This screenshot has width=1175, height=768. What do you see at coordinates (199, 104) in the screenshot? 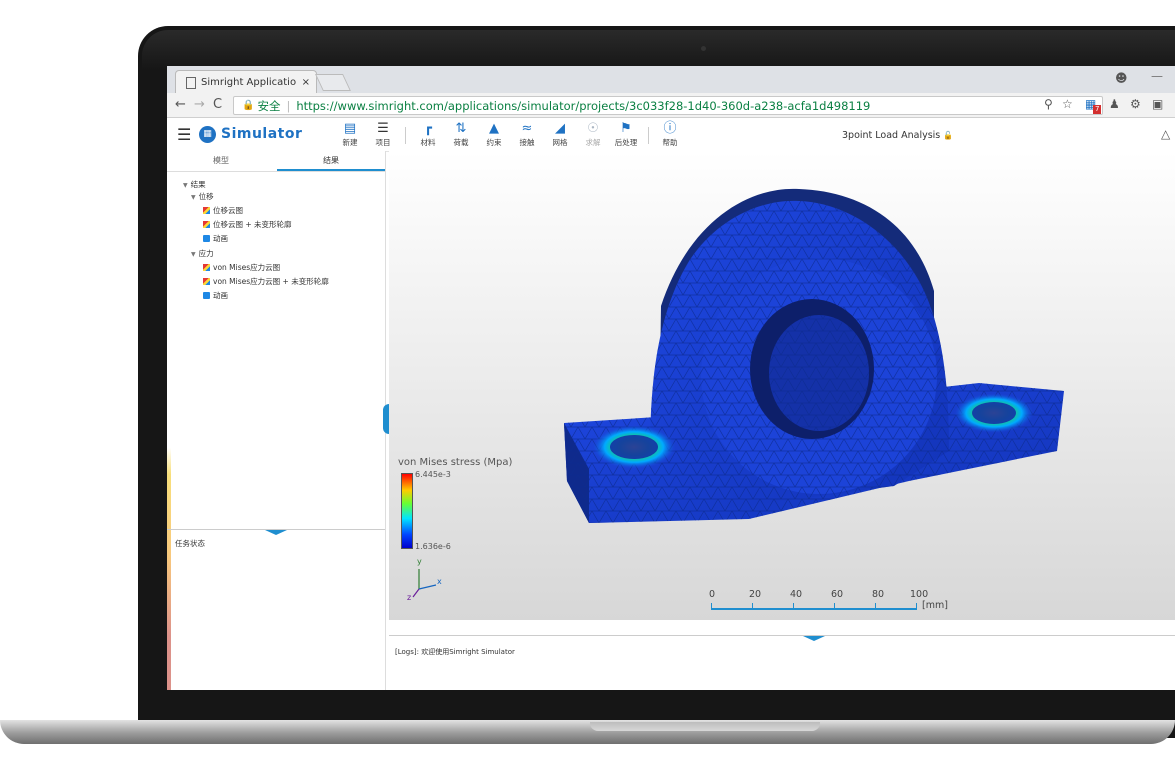
I see `forward-button: →` at bounding box center [199, 104].